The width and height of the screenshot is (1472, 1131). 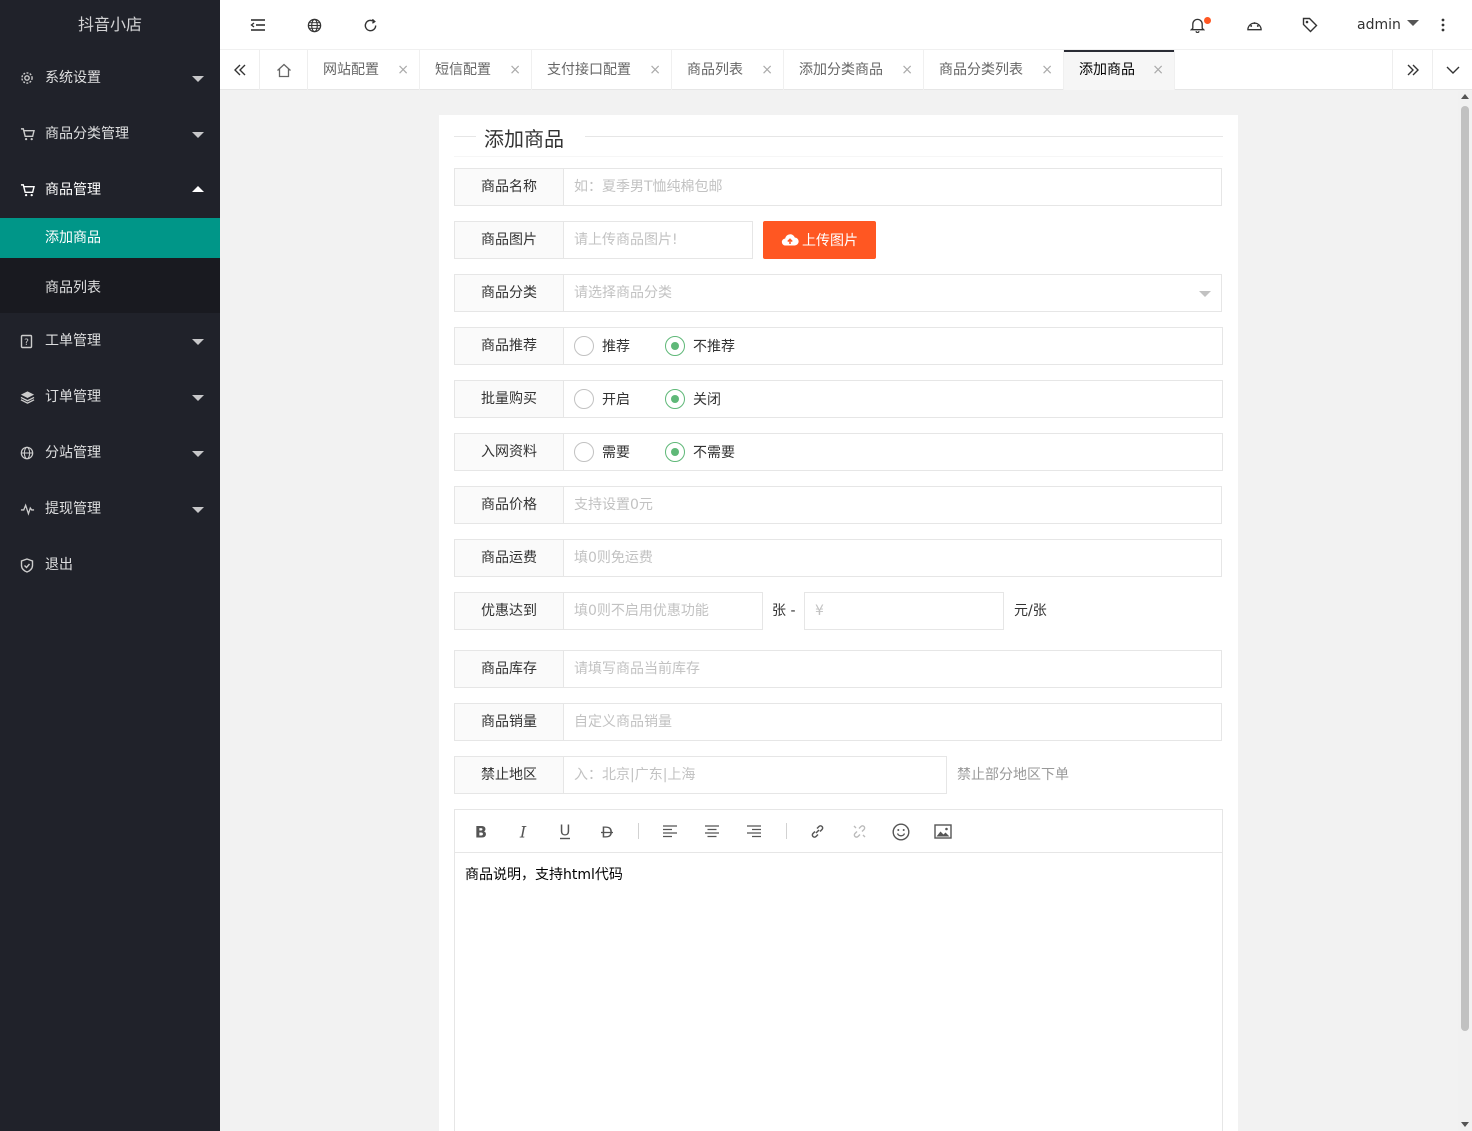 What do you see at coordinates (623, 293) in the screenshot?
I see `select-placeholder: 请选择商品分类` at bounding box center [623, 293].